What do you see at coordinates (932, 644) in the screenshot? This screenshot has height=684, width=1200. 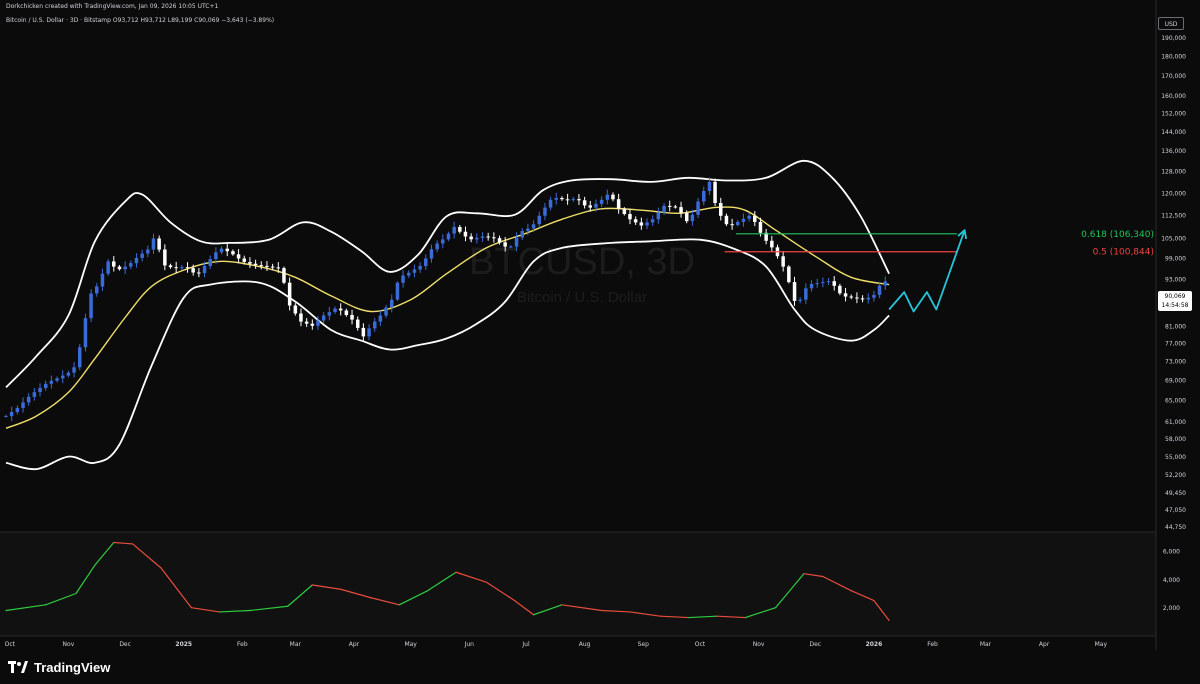 I see `time-tick-label: Feb` at bounding box center [932, 644].